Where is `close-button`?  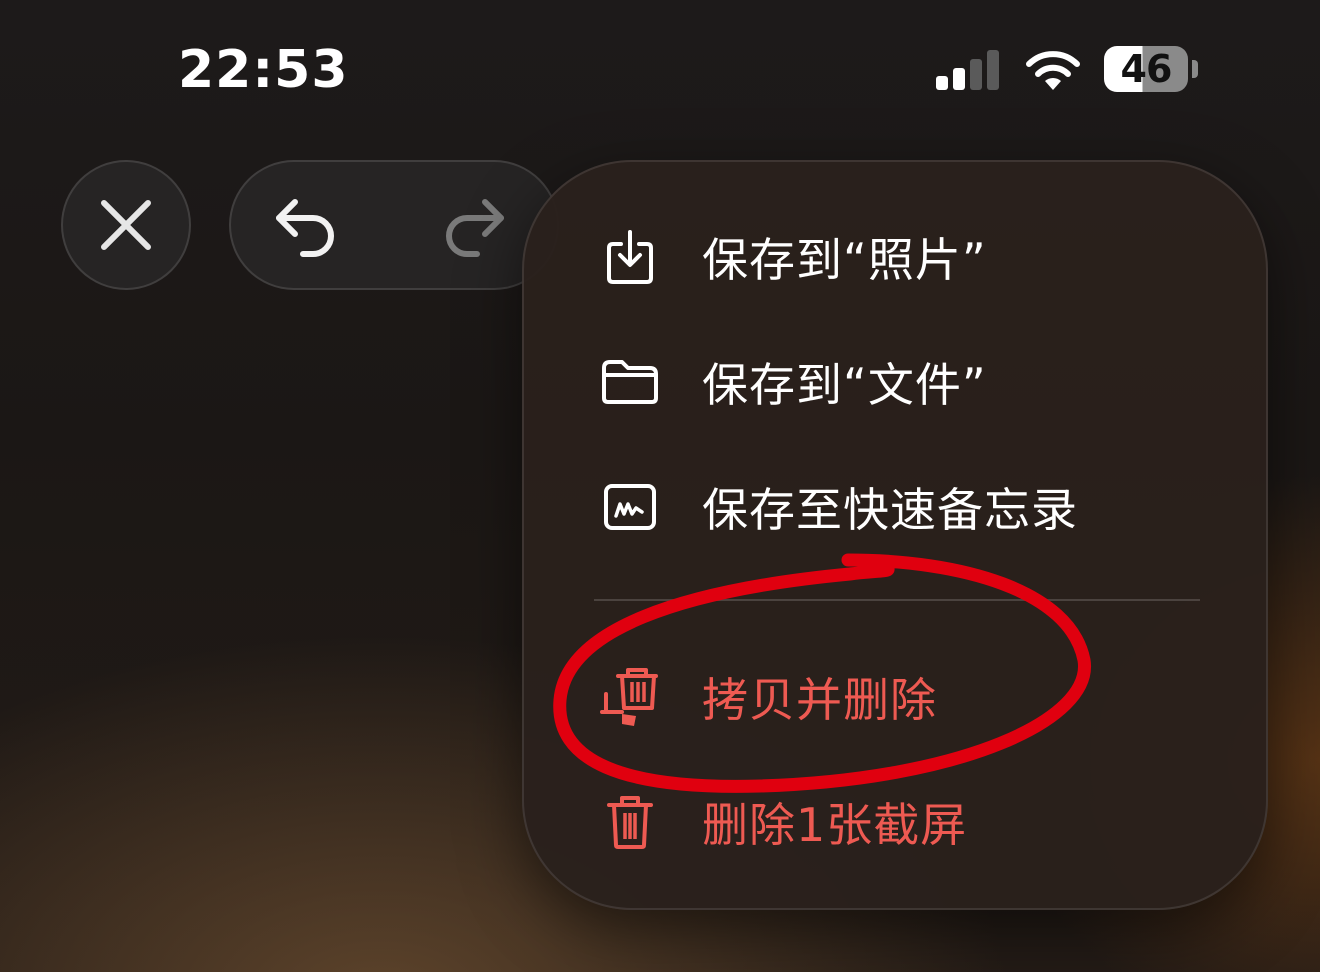
close-button is located at coordinates (126, 225).